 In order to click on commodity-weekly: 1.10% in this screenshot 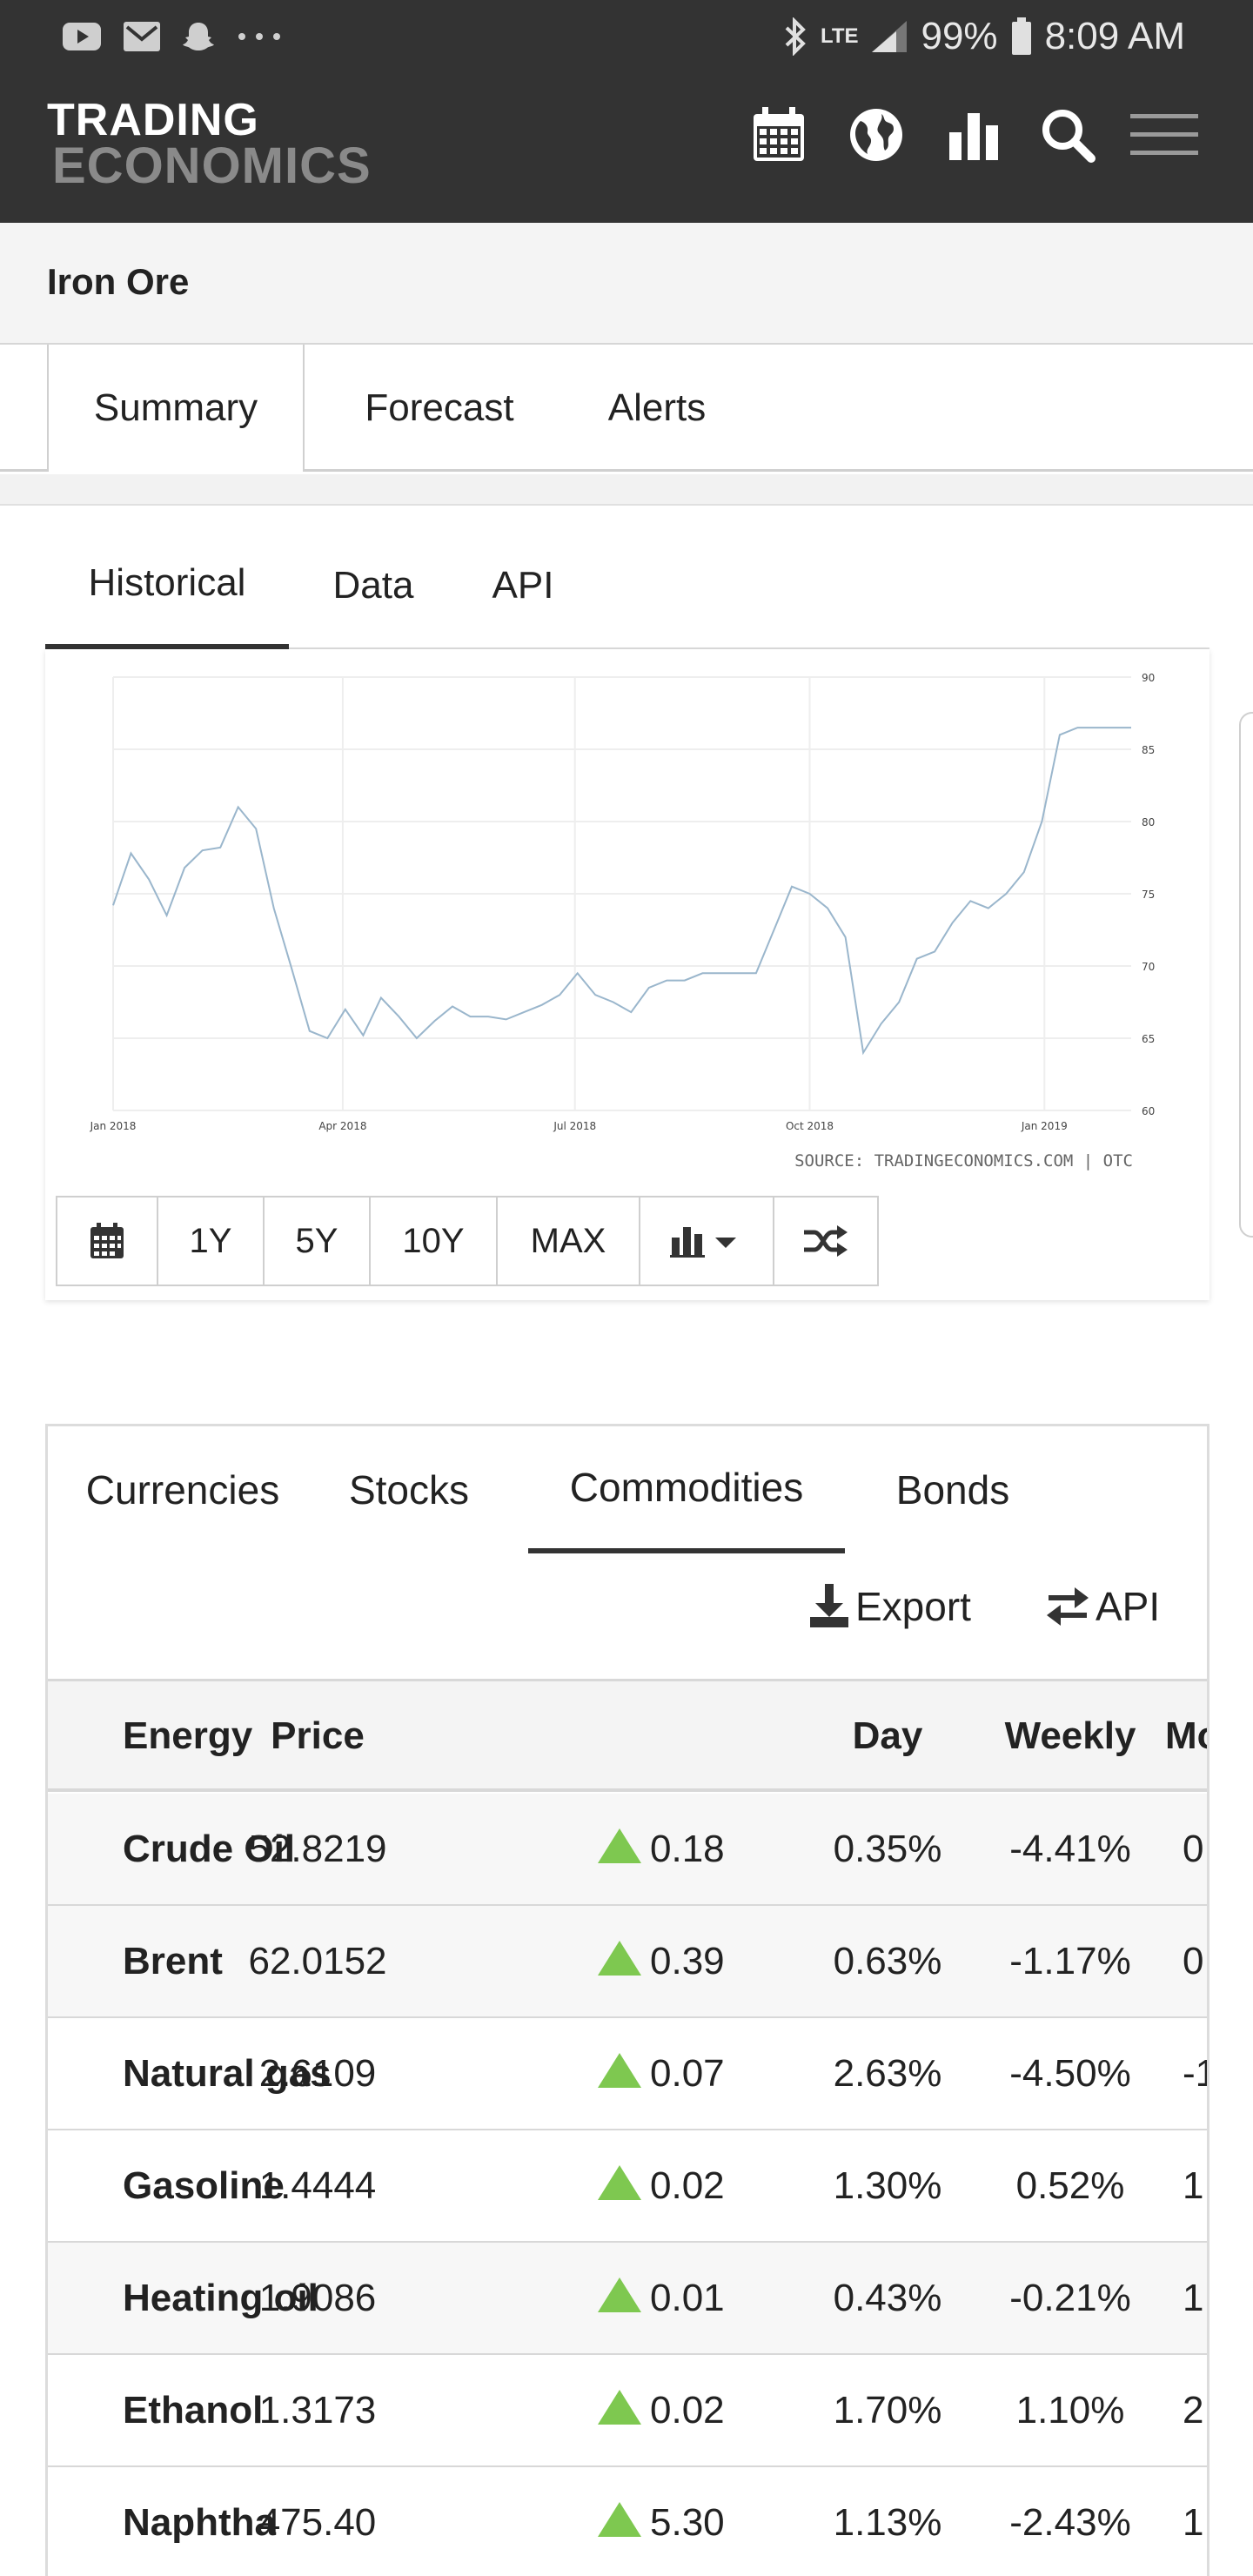, I will do `click(1070, 2410)`.